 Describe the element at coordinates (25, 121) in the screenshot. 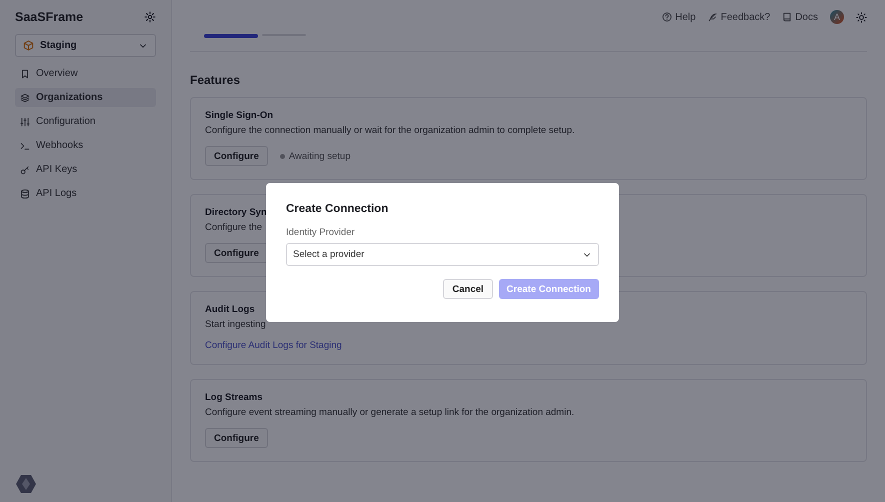

I see `sliders-icon` at that location.